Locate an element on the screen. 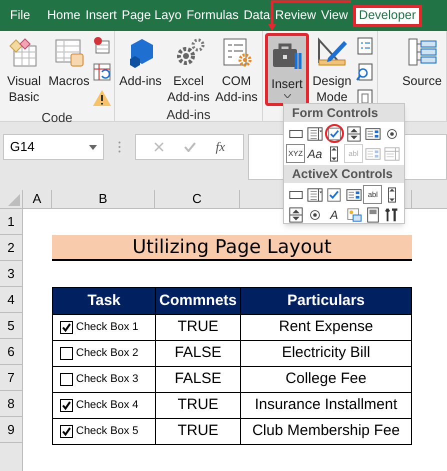 This screenshot has width=447, height=471. row-header: 7 is located at coordinates (11, 378).